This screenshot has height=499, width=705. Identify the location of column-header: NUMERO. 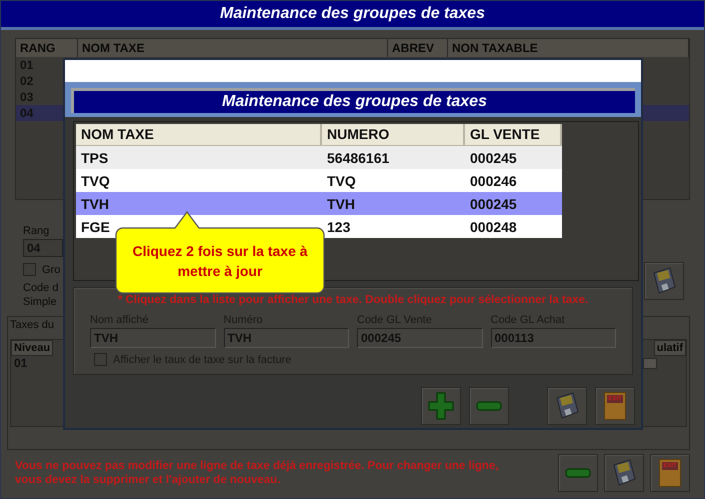
(393, 135).